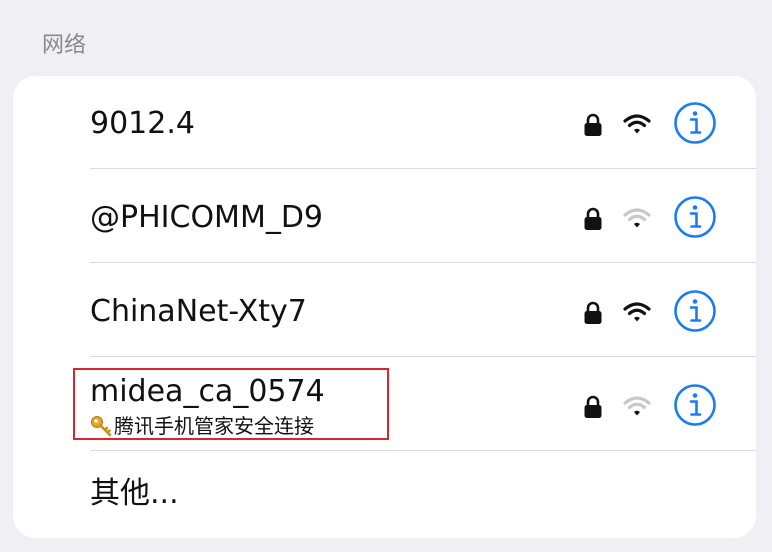  What do you see at coordinates (207, 217) in the screenshot?
I see `network-ssid: @PHICOMM_D9` at bounding box center [207, 217].